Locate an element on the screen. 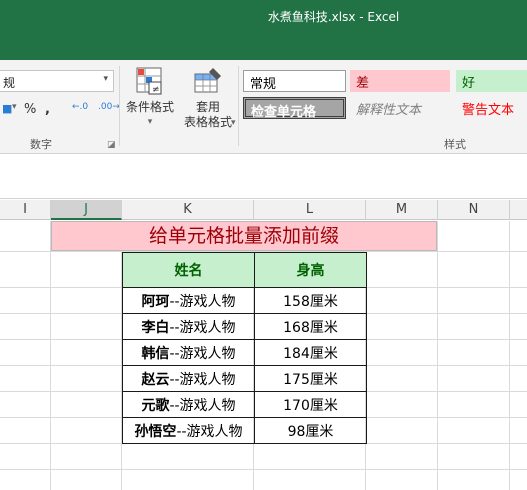 The image size is (527, 490). dialog-launcher-icon: ◪ is located at coordinates (111, 145).